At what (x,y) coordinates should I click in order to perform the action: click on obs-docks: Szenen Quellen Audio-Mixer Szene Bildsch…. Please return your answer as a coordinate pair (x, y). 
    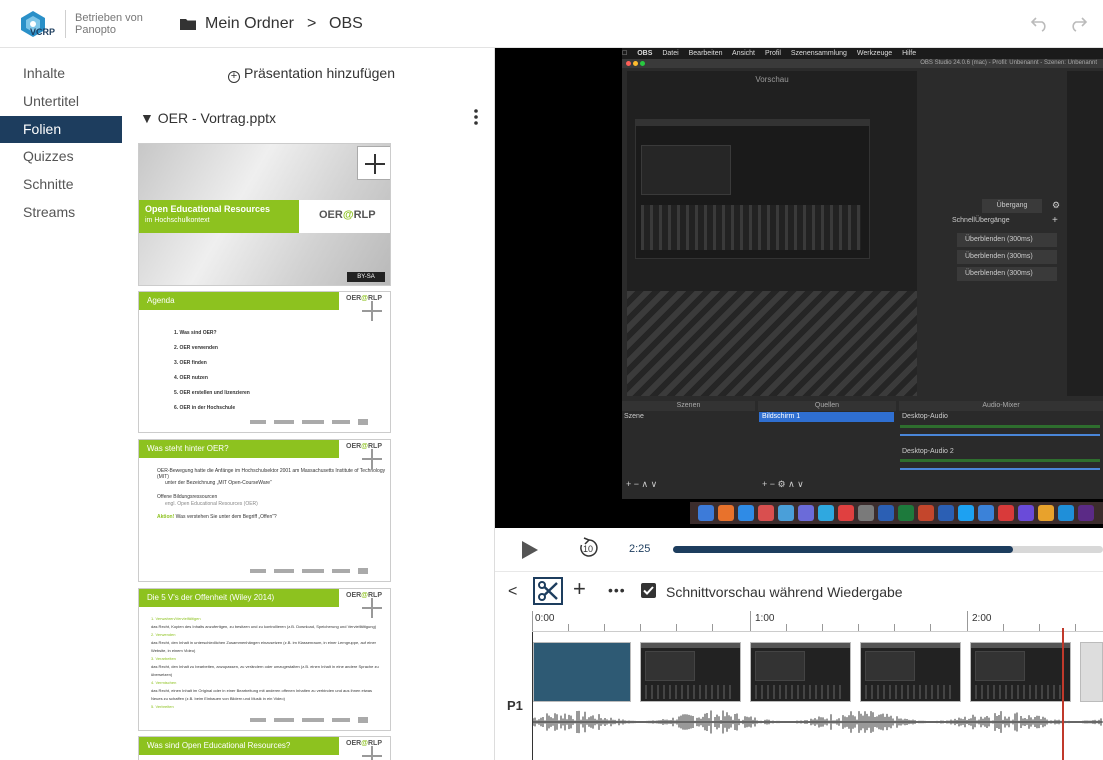
    Looking at the image, I should click on (862, 450).